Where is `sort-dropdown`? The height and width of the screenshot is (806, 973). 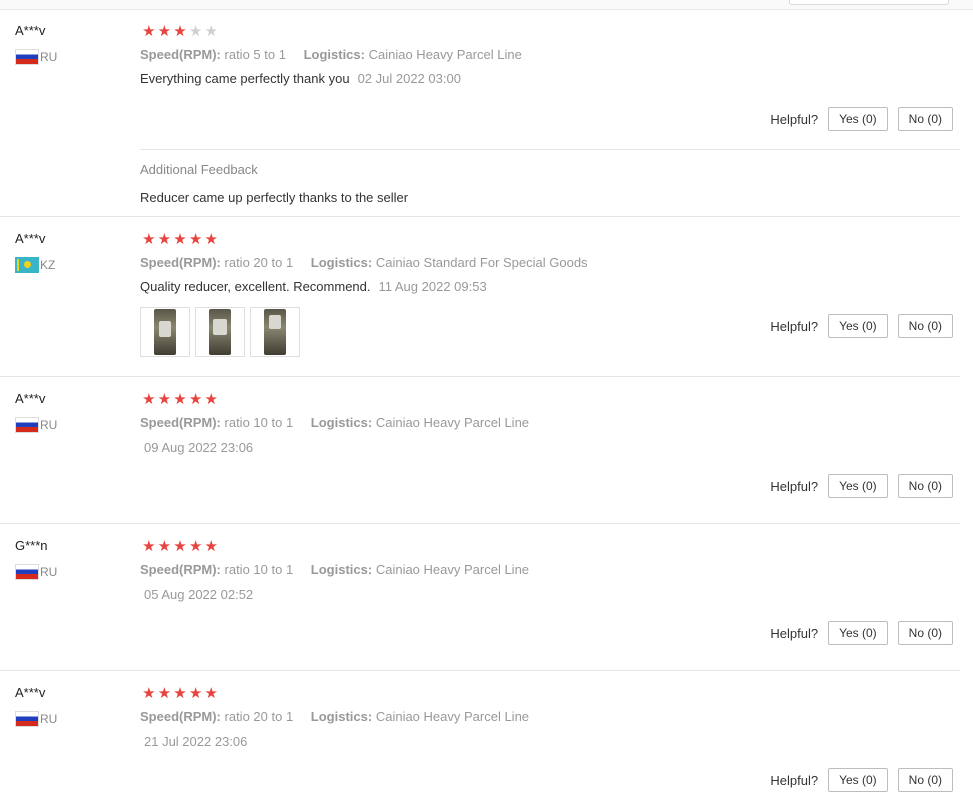
sort-dropdown is located at coordinates (869, 2).